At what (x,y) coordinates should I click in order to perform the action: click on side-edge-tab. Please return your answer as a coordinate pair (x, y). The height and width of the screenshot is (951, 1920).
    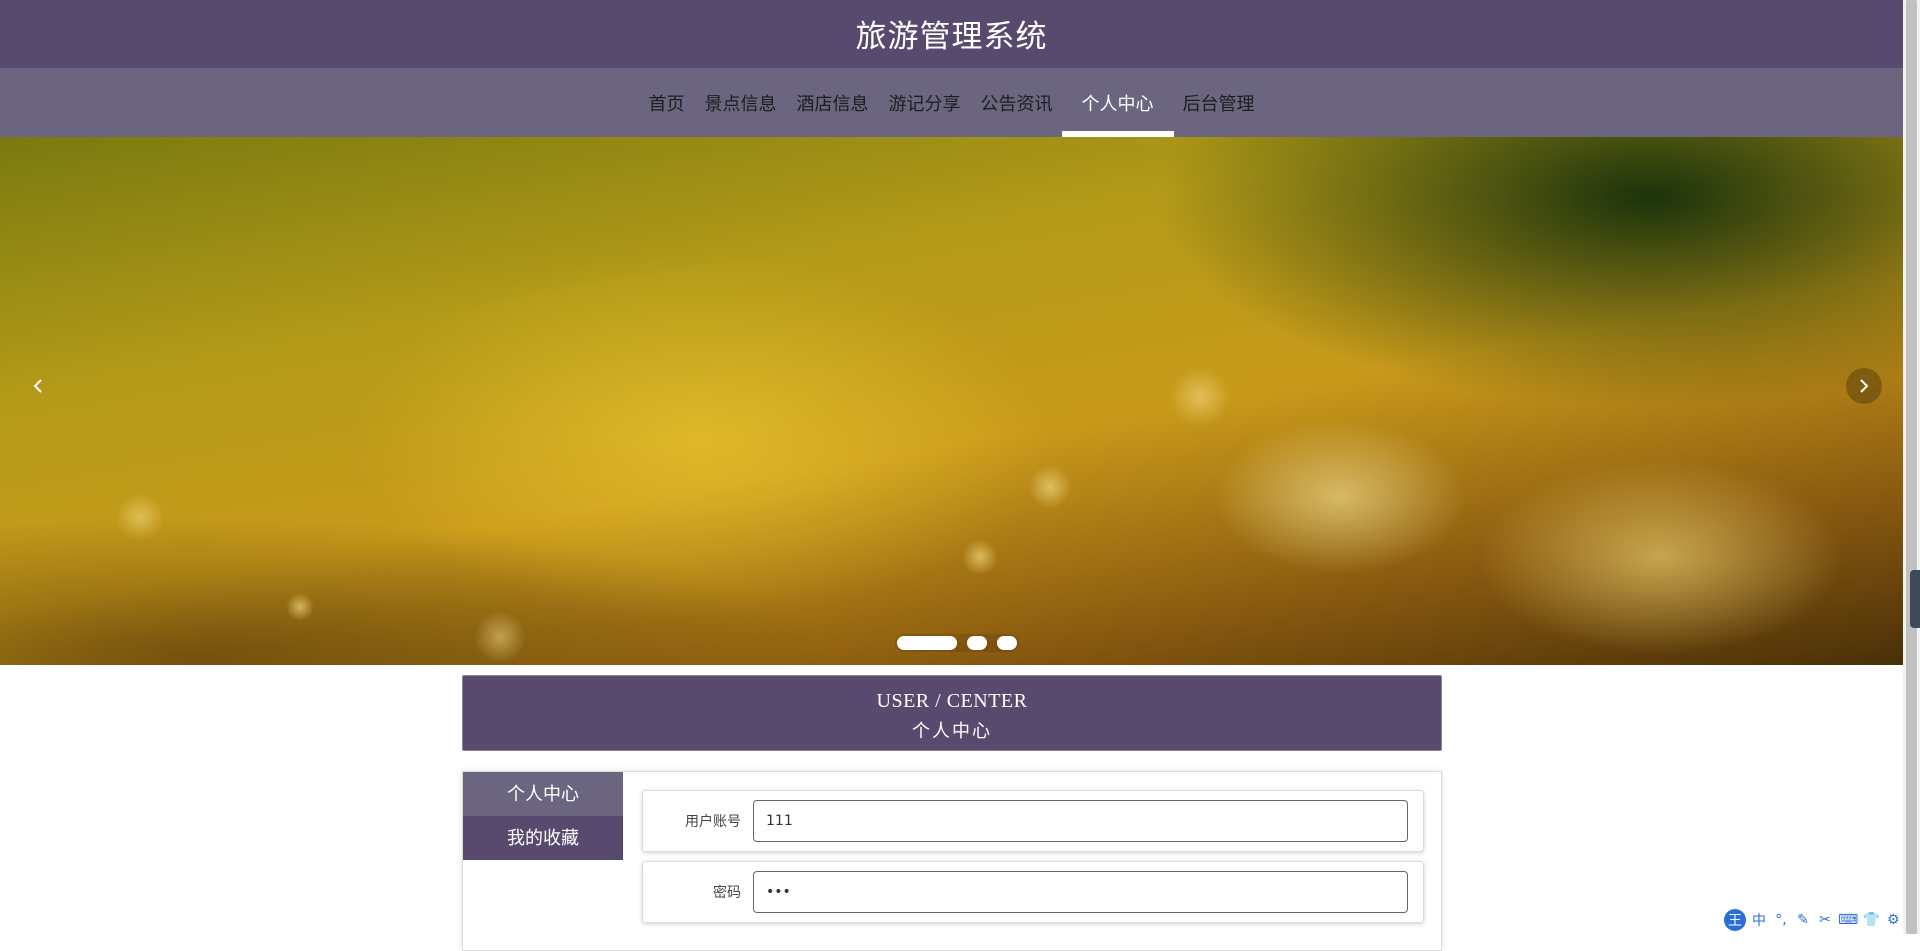
    Looking at the image, I should click on (1915, 599).